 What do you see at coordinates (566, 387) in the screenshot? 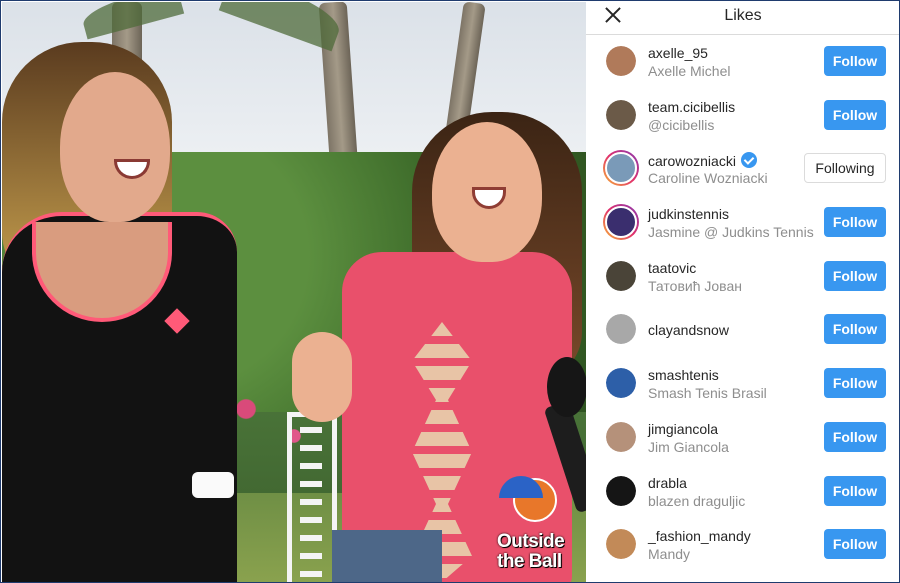
I see `microphone` at bounding box center [566, 387].